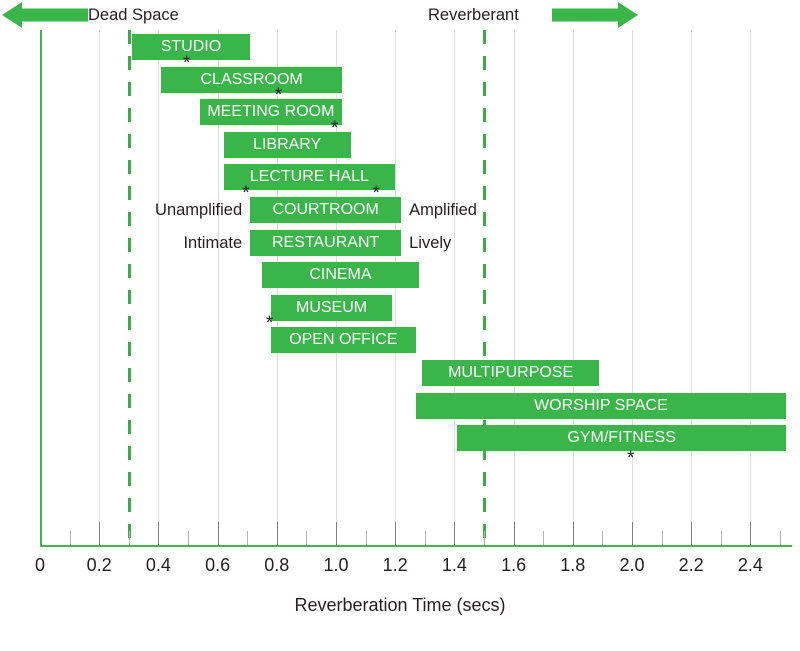 The width and height of the screenshot is (800, 651). I want to click on arrow-left-icon, so click(45, 15).